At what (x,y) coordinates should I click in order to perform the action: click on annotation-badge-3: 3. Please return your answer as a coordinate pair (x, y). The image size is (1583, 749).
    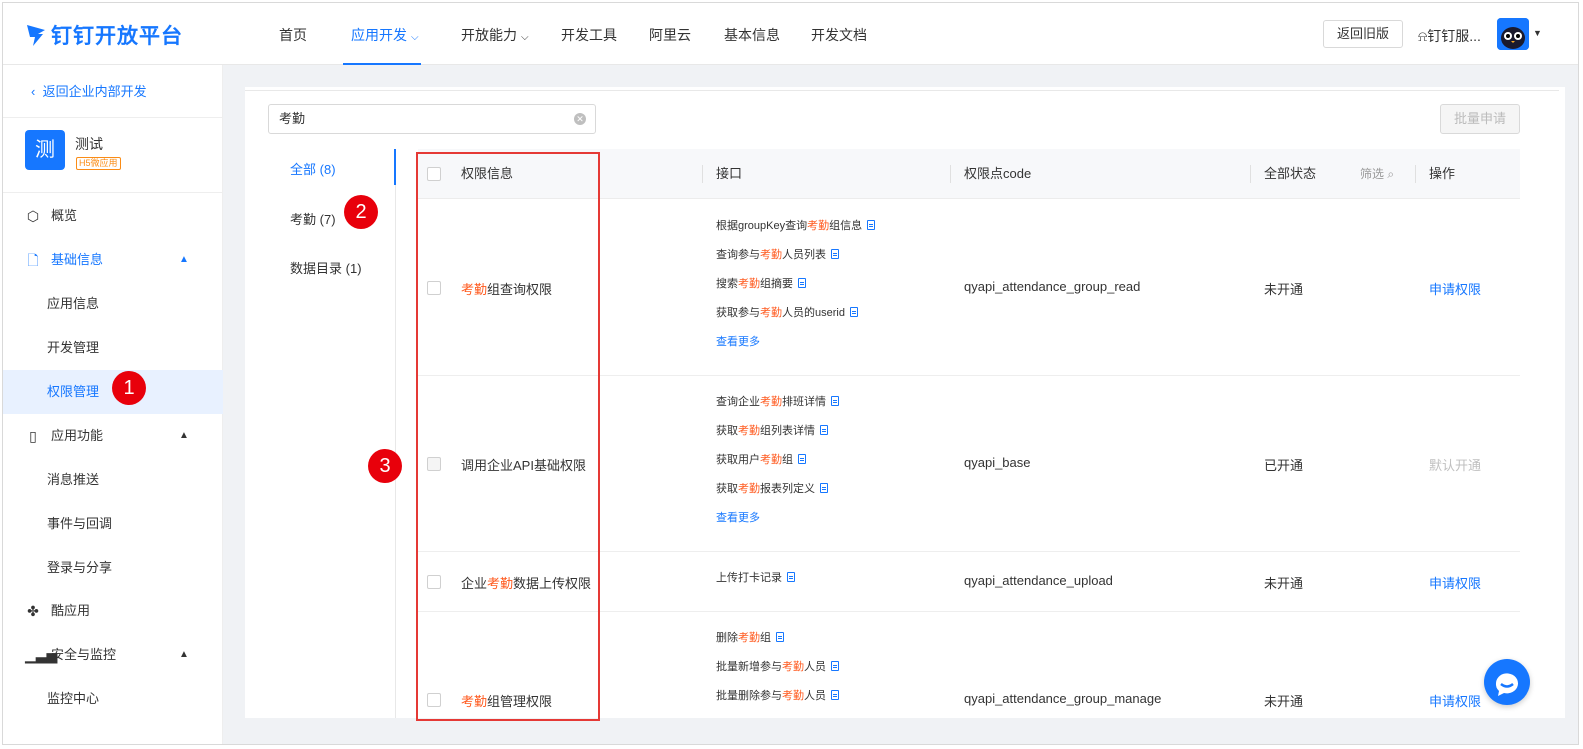
    Looking at the image, I should click on (385, 466).